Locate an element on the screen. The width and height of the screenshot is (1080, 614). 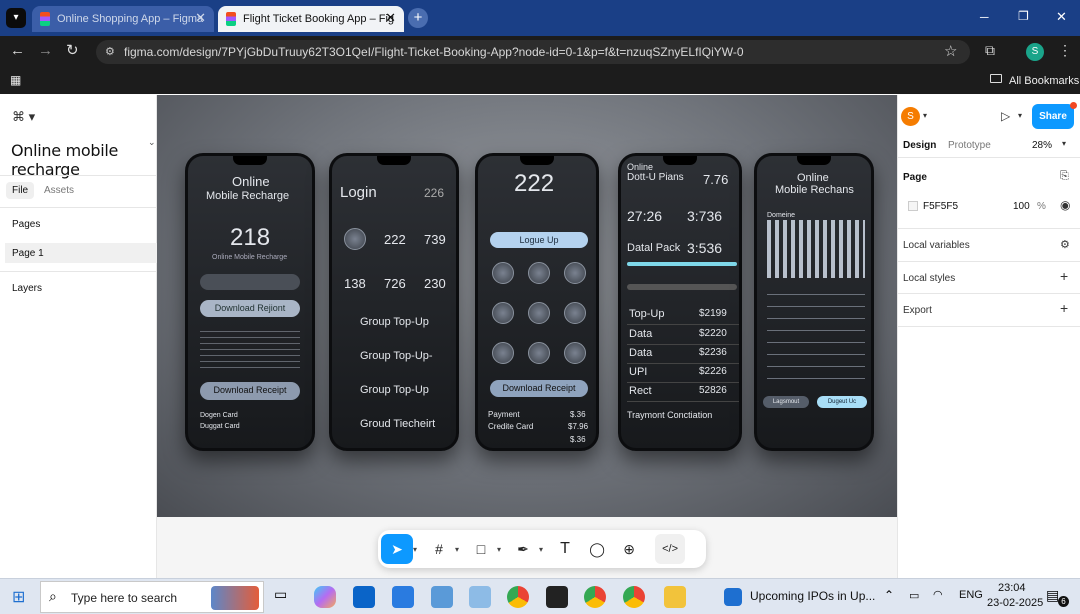
local-variables: Local variables is located at coordinates (936, 245).